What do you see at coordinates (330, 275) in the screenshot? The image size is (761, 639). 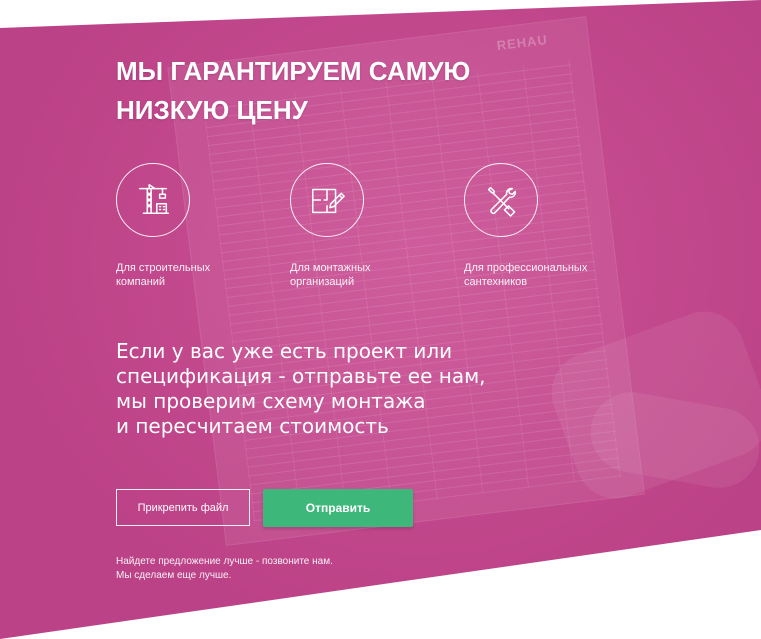 I see `feature-label: Для монтажных организаций` at bounding box center [330, 275].